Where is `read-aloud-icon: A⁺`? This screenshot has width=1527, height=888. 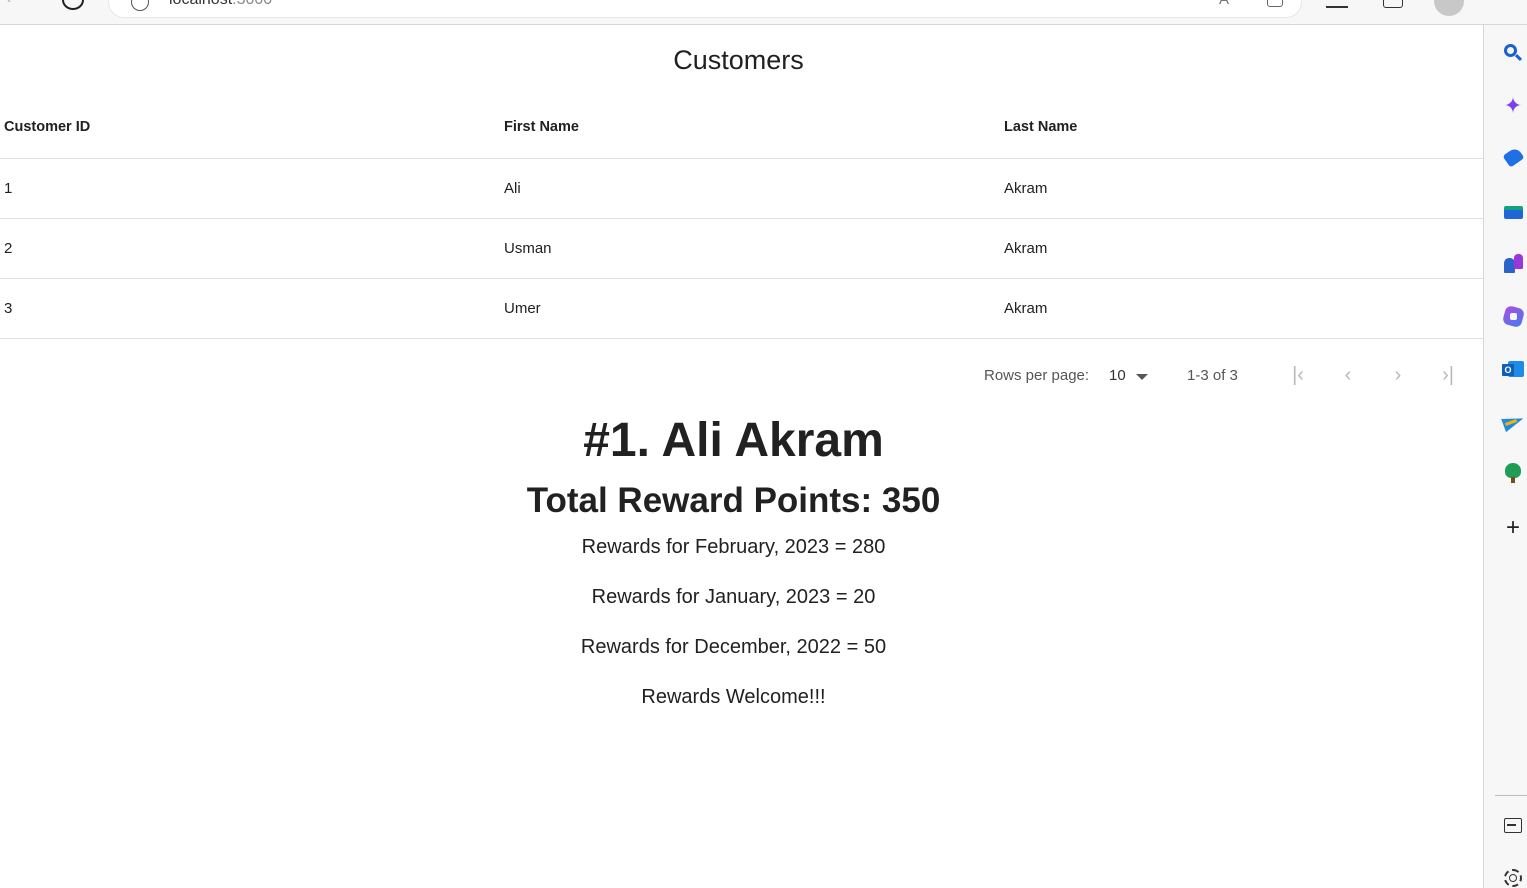
read-aloud-icon: A⁺ is located at coordinates (1228, 4).